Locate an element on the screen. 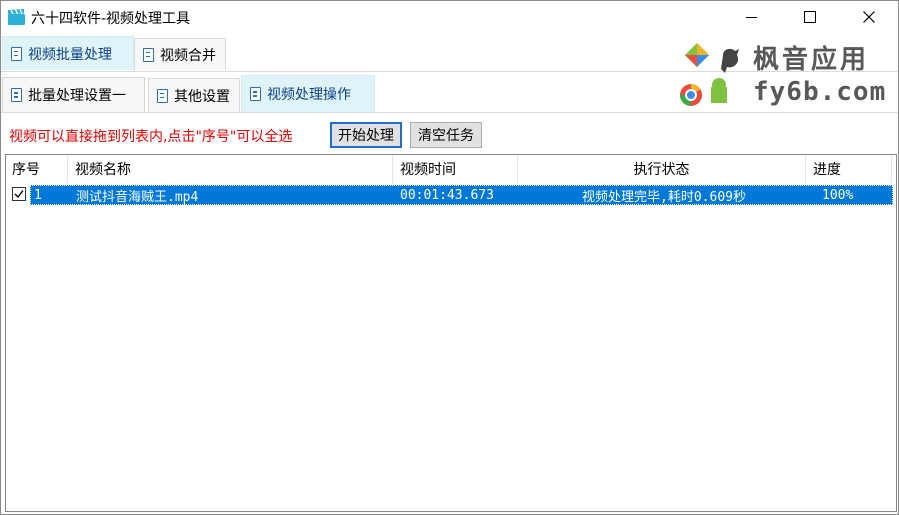 The width and height of the screenshot is (899, 515). tab-label: 视频合并 is located at coordinates (188, 55).